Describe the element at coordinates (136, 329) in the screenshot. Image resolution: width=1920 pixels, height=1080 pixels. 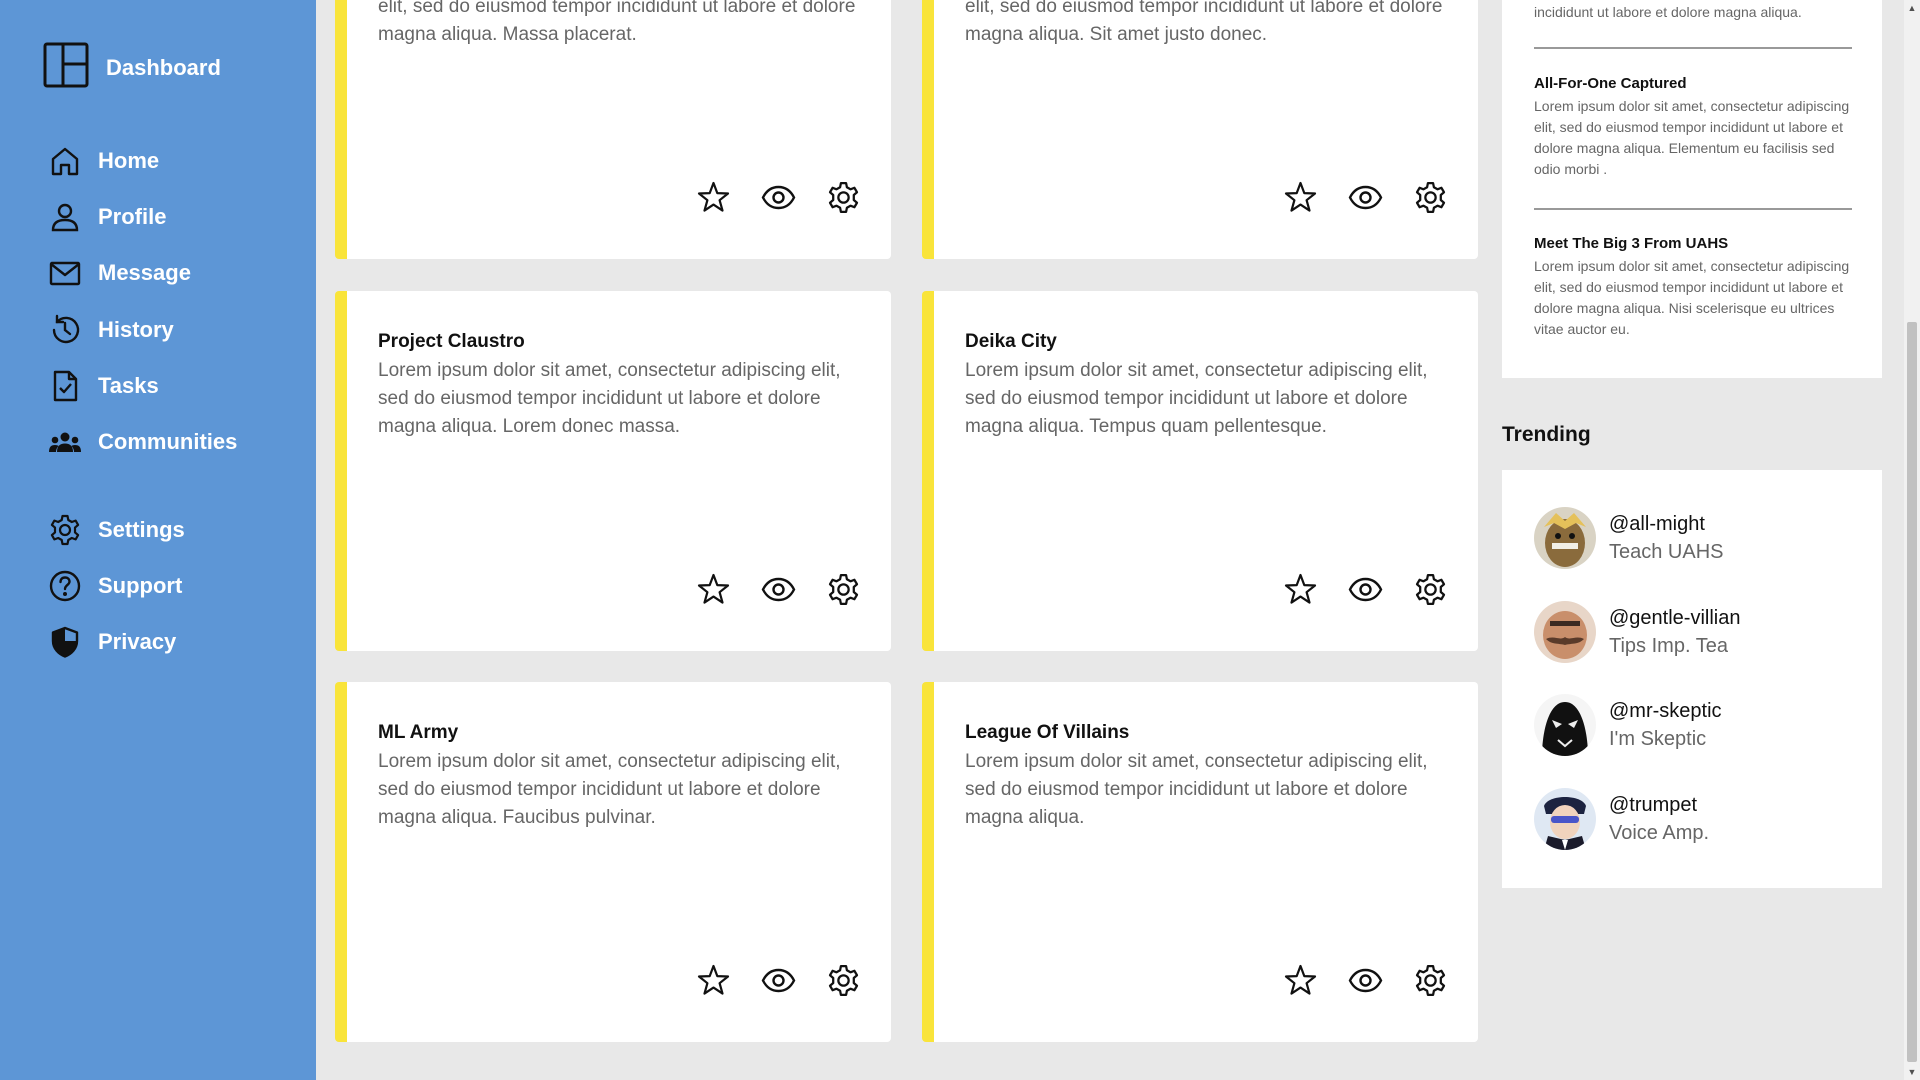
I see `sidebar-item-label: History` at that location.